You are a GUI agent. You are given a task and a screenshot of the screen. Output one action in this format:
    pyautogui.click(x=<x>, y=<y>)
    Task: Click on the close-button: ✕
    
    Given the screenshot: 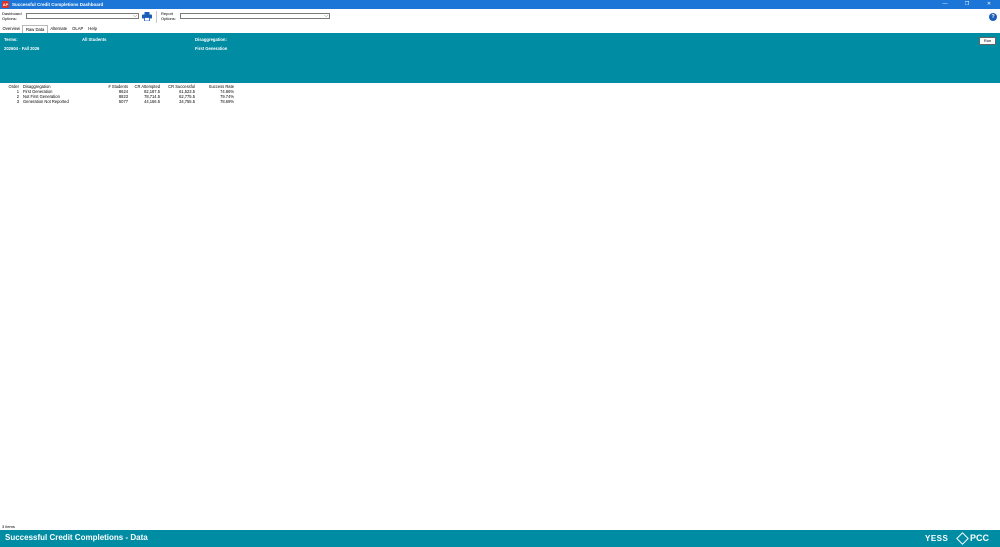 What is the action you would take?
    pyautogui.click(x=989, y=4)
    